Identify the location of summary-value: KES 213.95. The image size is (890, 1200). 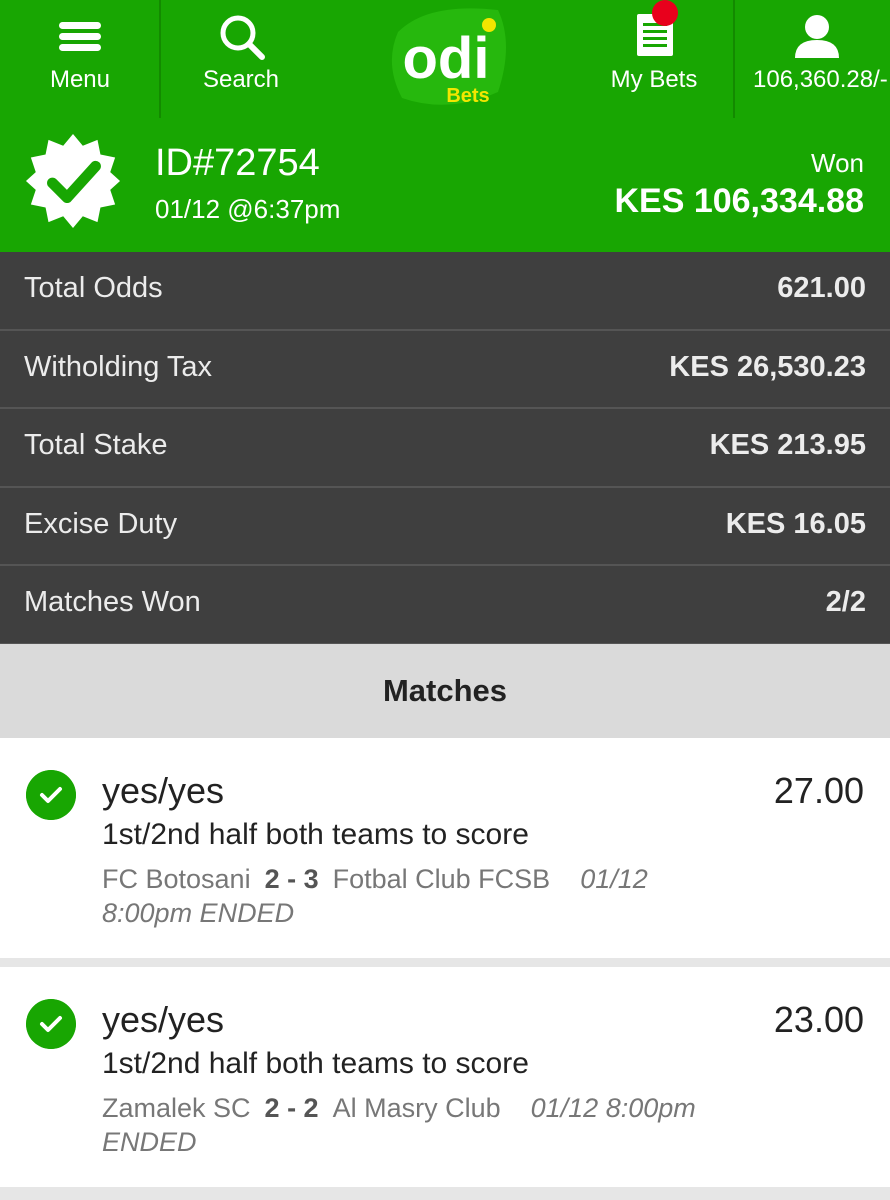
(787, 445).